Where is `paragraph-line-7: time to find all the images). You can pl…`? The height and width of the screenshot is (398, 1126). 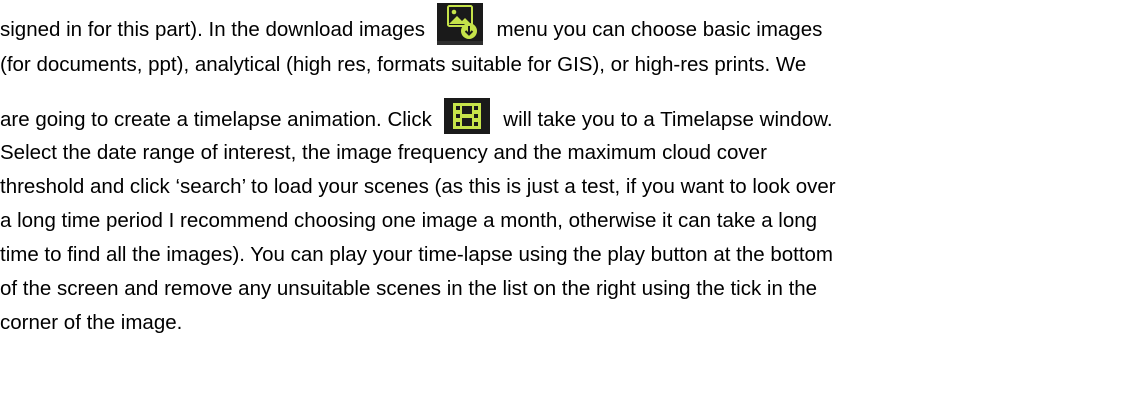 paragraph-line-7: time to find all the images). You can pl… is located at coordinates (417, 254).